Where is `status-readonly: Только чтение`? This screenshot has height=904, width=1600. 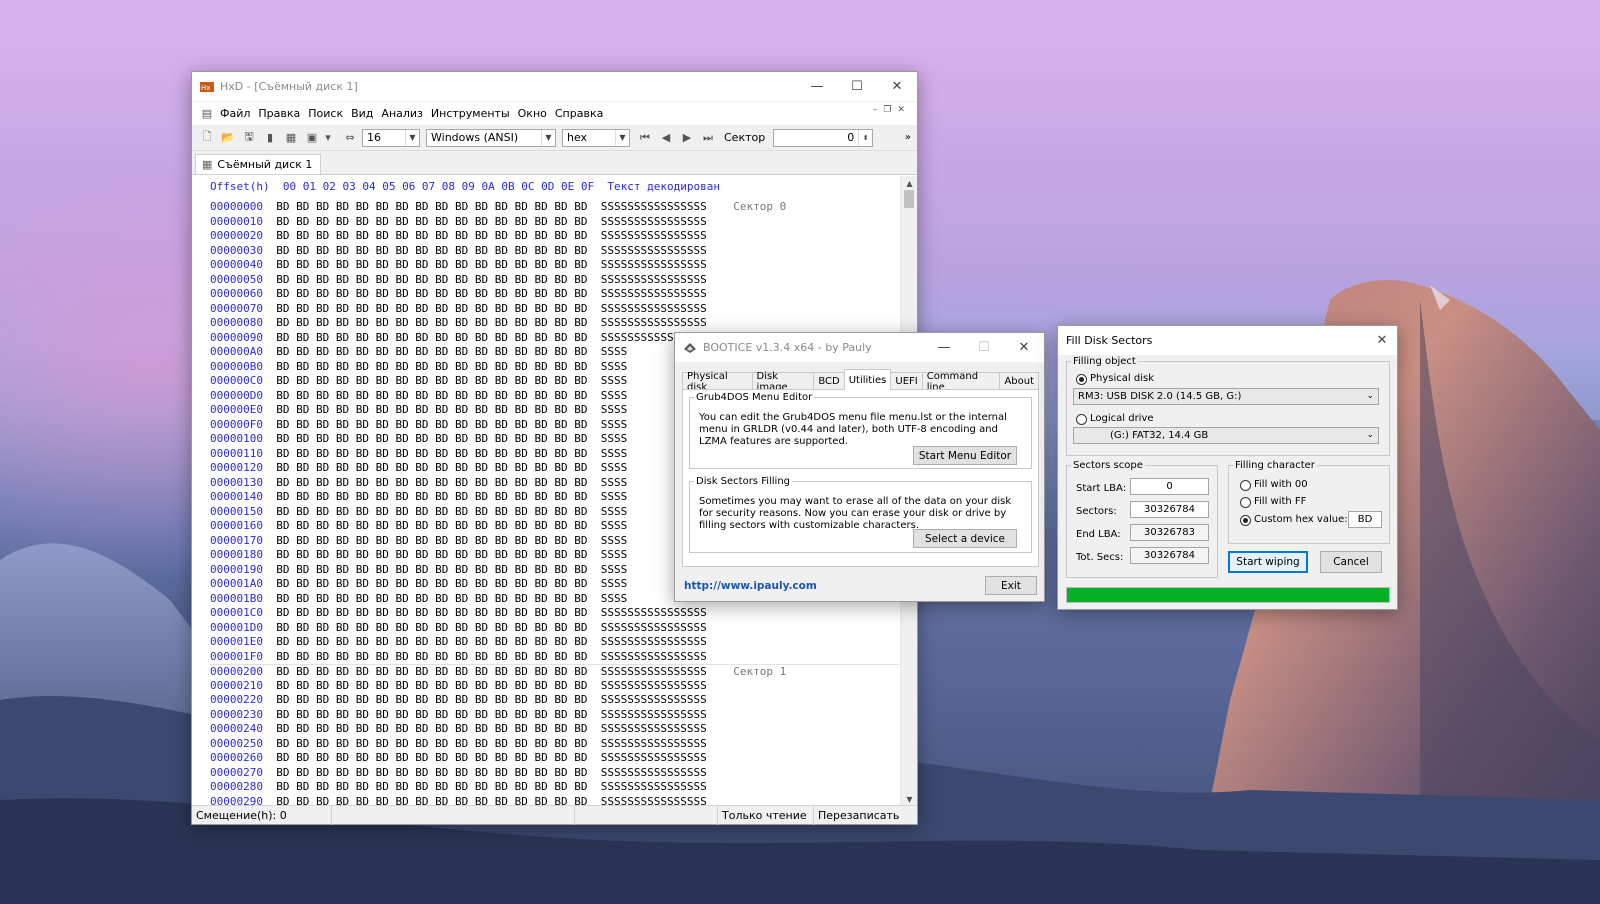
status-readonly: Только чтение is located at coordinates (766, 815).